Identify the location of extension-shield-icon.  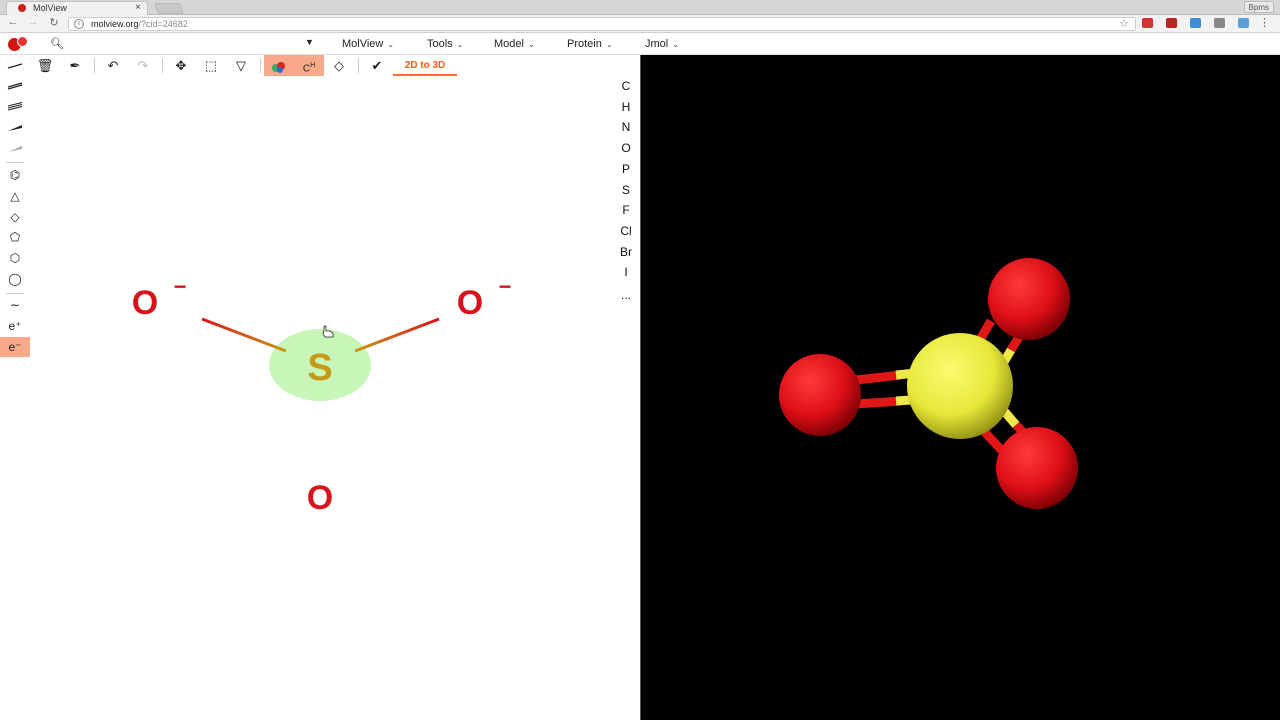
(1171, 23).